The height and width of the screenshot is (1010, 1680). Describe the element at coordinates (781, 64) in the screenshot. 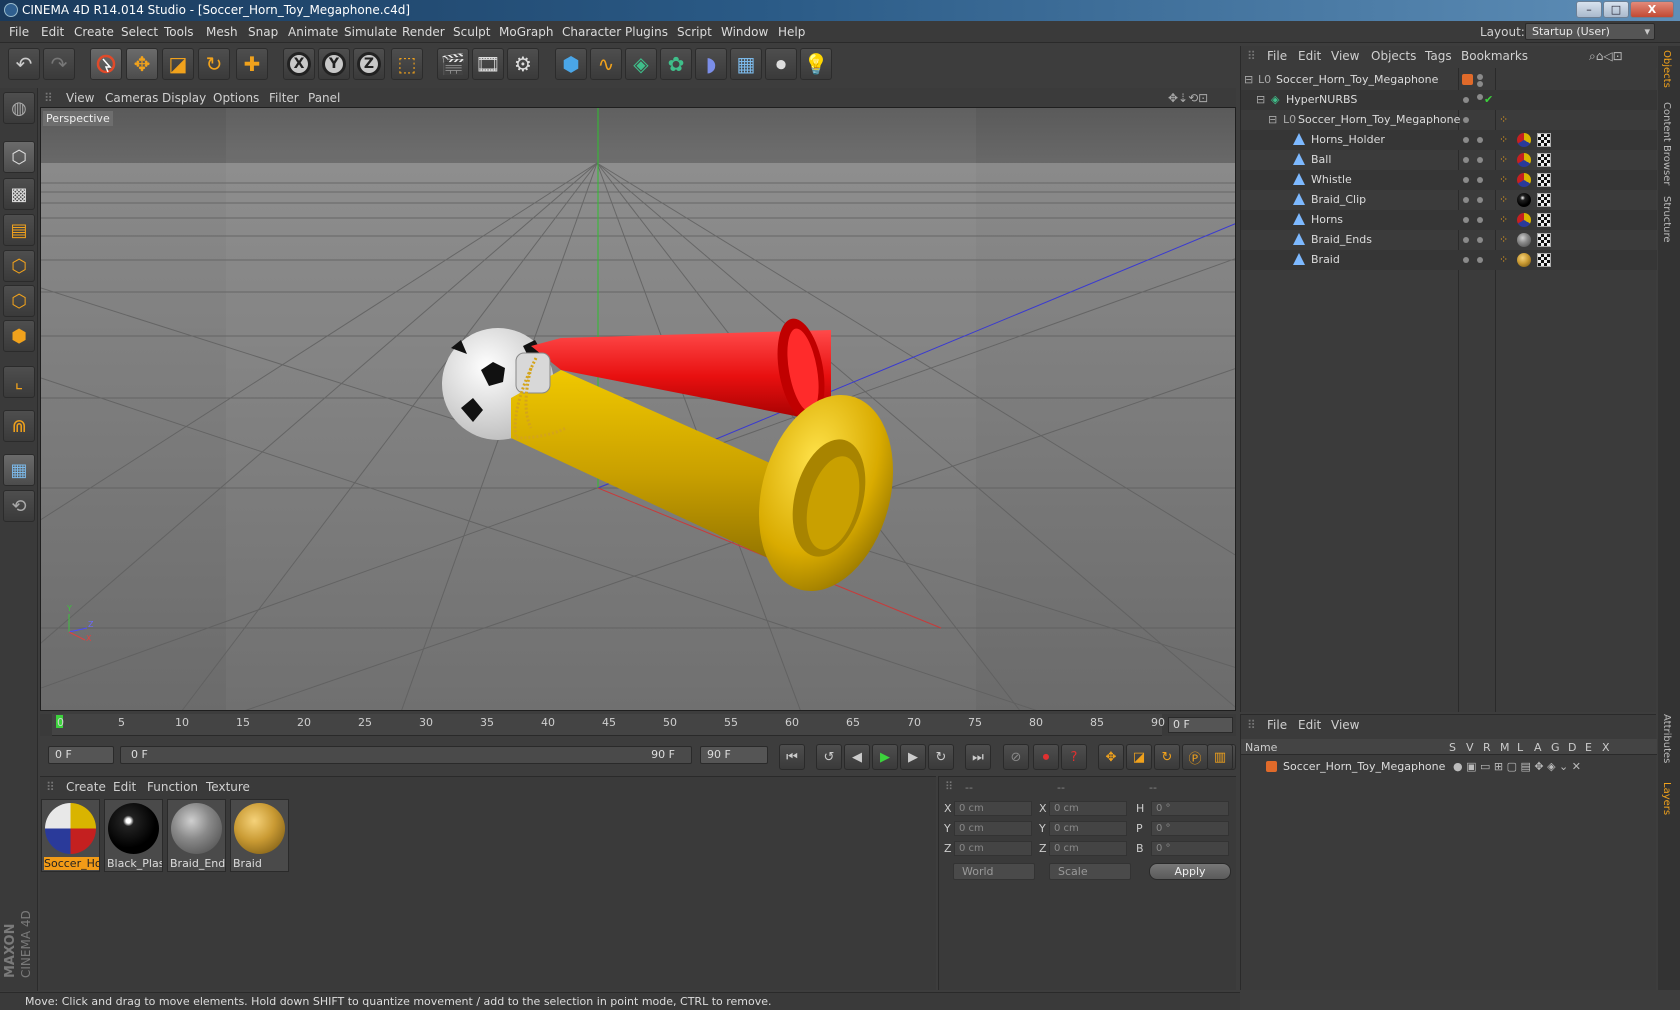

I see `camera-icon: ⏺` at that location.